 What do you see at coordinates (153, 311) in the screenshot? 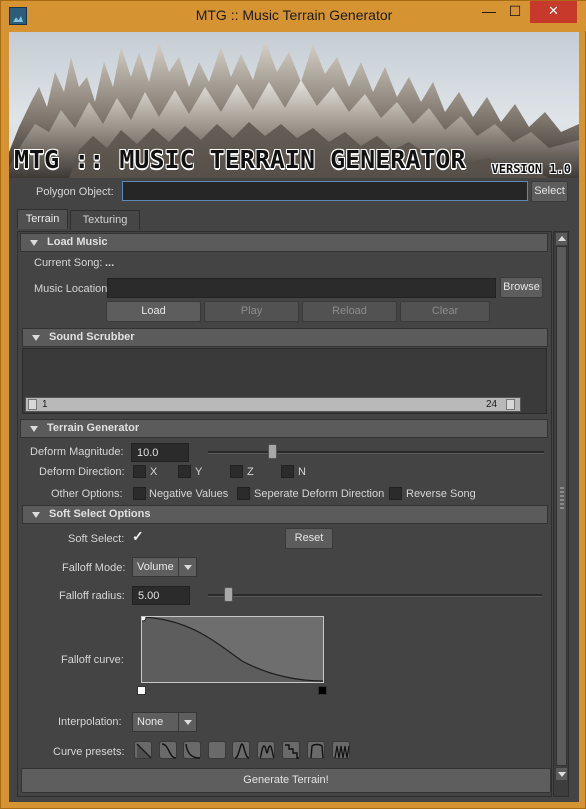
I see `load-button: Load` at bounding box center [153, 311].